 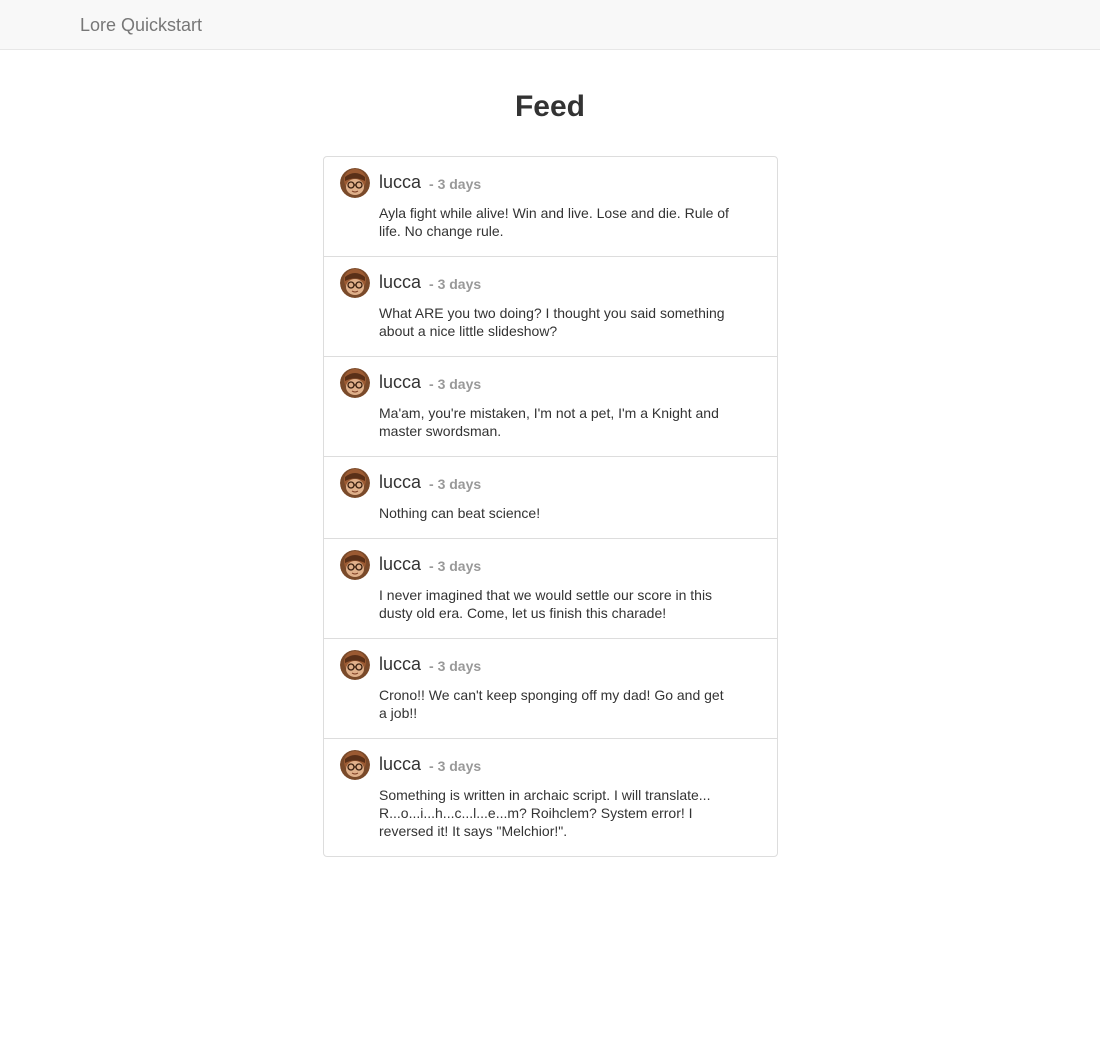 I want to click on feed-item: lucca - 3 days Nothing can beat science!, so click(x=550, y=497).